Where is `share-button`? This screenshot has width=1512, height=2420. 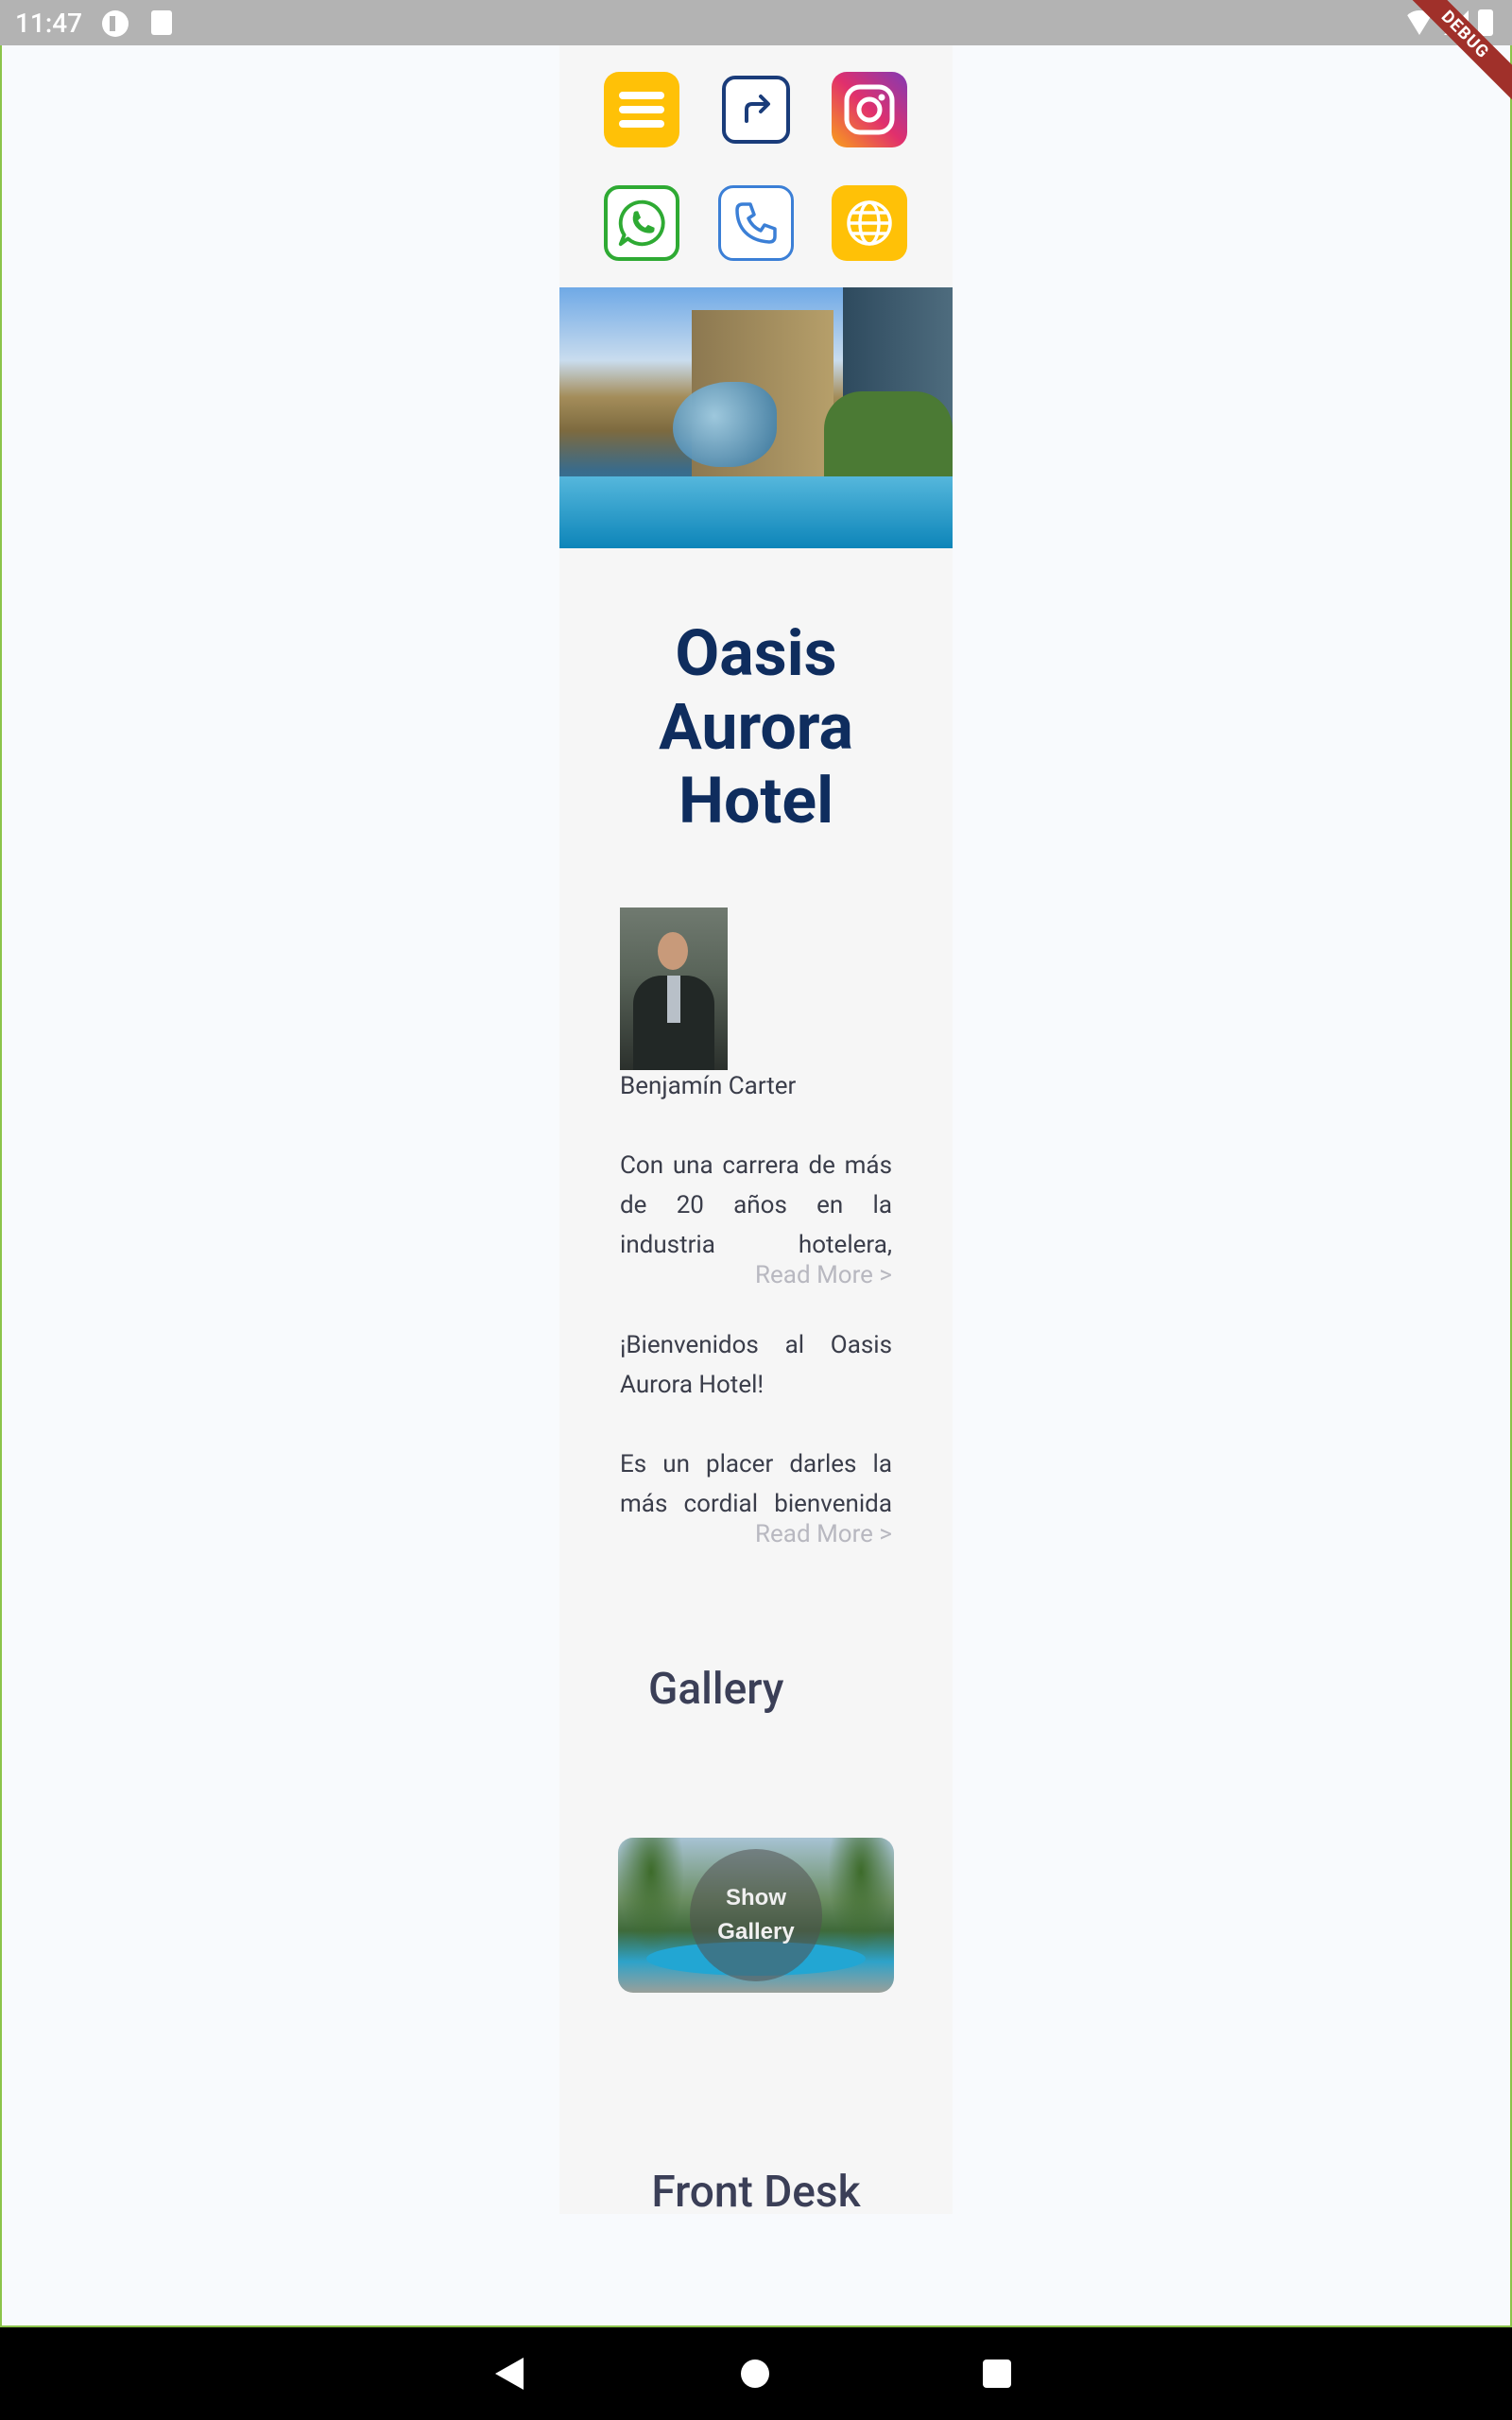 share-button is located at coordinates (756, 110).